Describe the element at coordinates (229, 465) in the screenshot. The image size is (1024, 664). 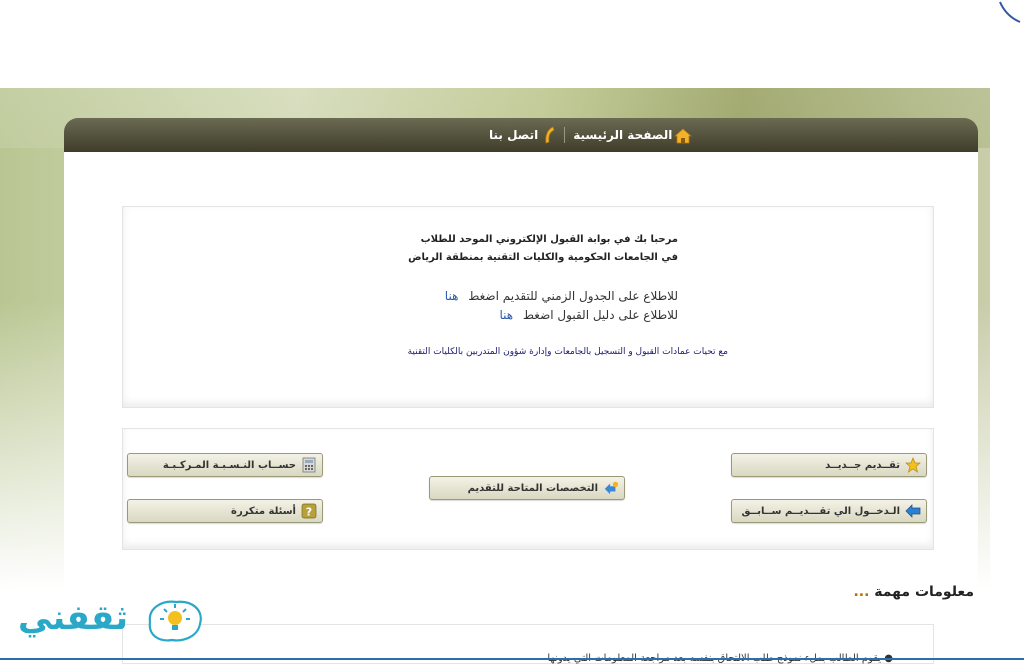
I see `calculate-gpa-label: حســاب النـسـبـة المـركـبـة` at that location.